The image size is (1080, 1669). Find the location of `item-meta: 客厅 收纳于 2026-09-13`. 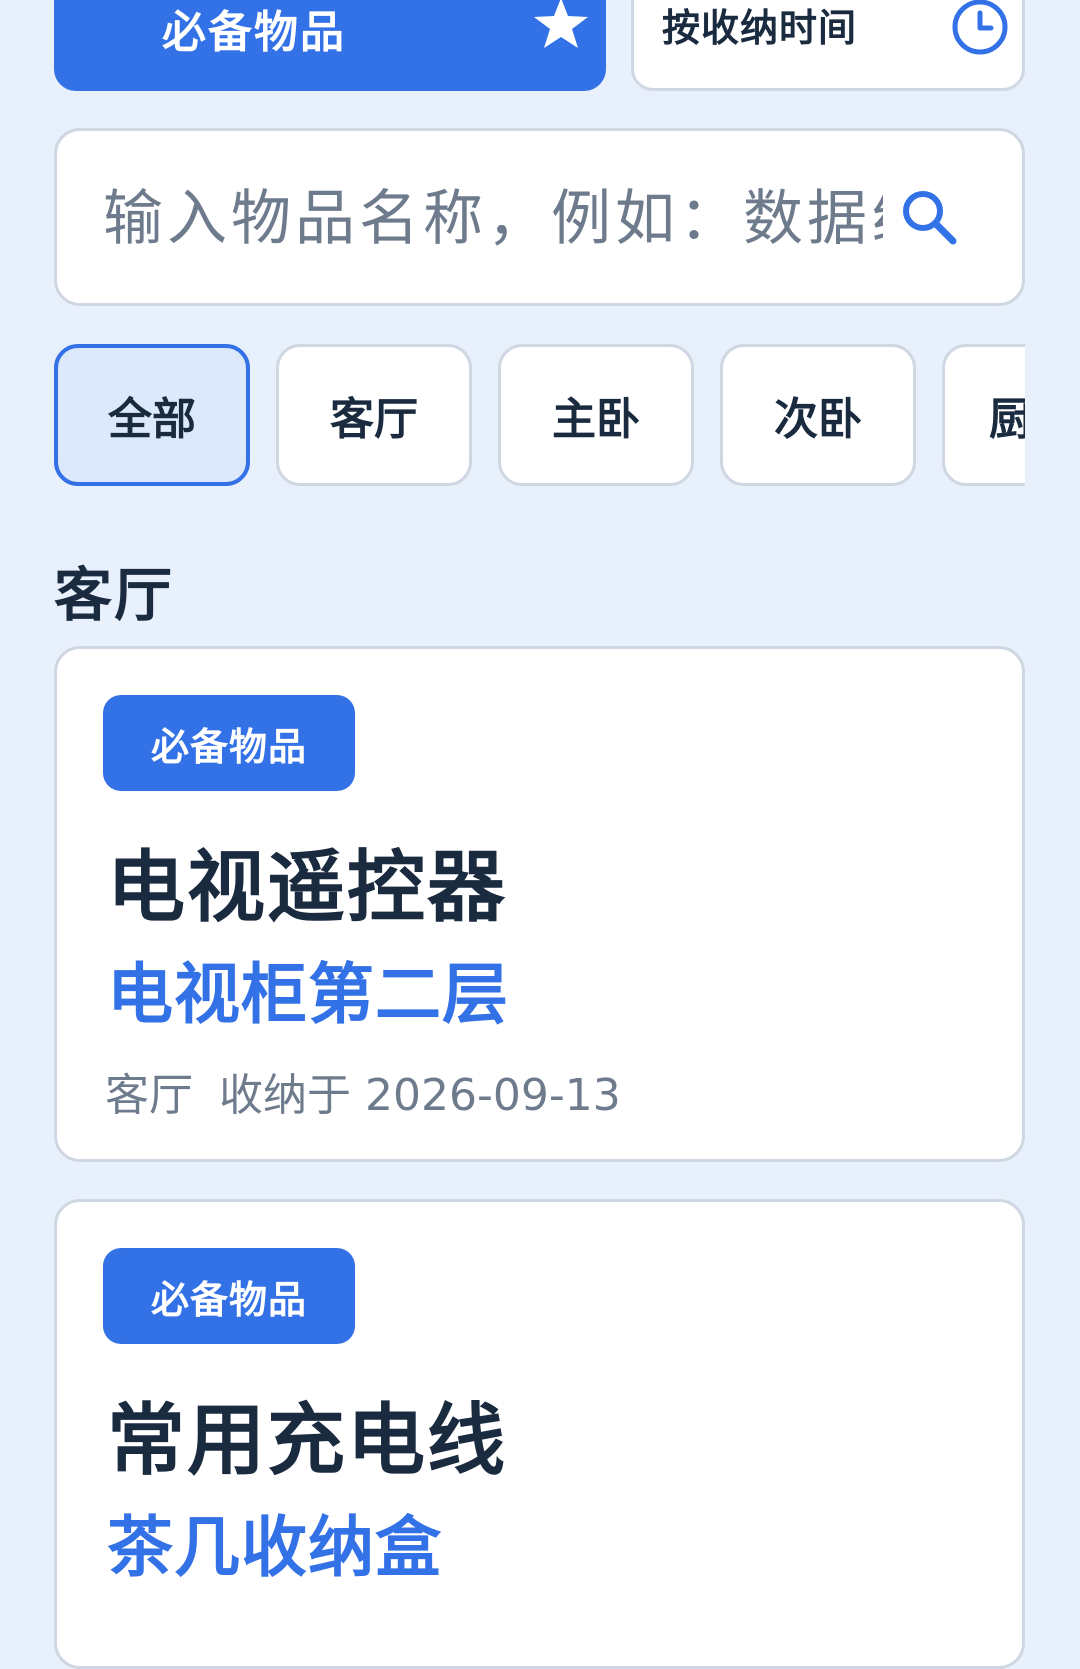

item-meta: 客厅 收纳于 2026-09-13 is located at coordinates (363, 1091).